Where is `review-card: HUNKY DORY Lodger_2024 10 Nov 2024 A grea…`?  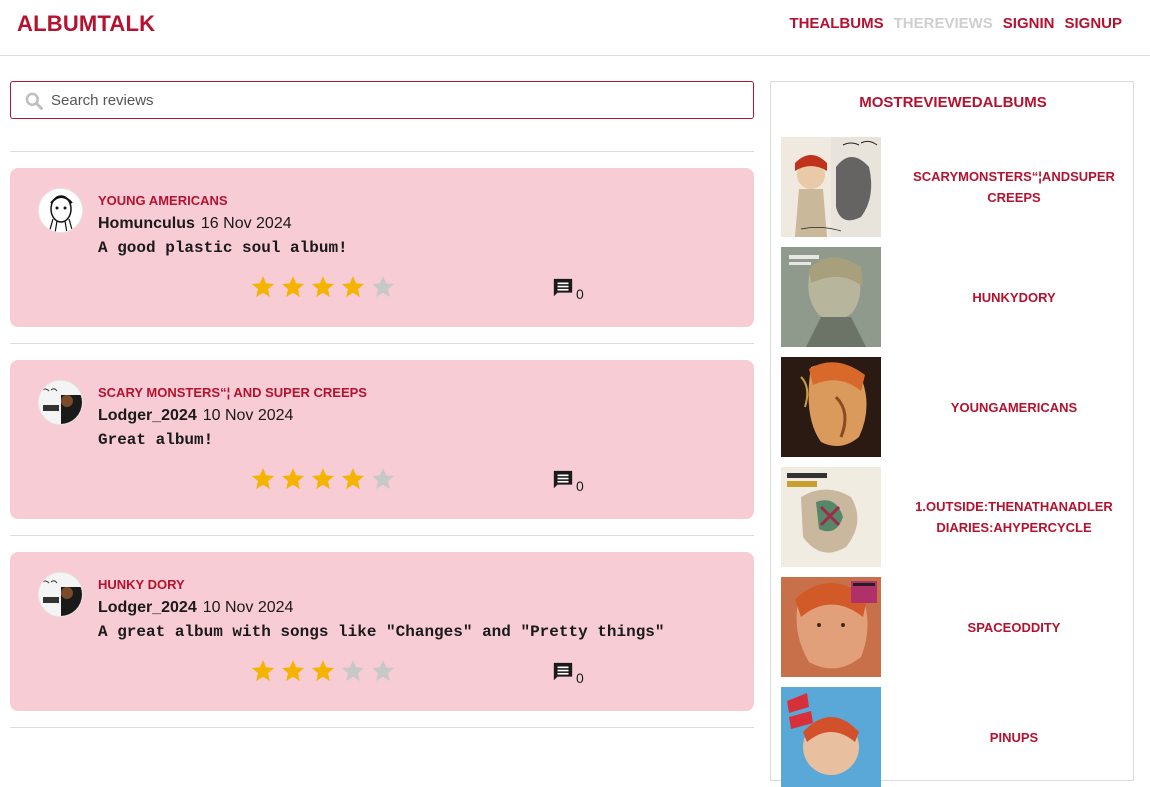
review-card: HUNKY DORY Lodger_2024 10 Nov 2024 A grea… is located at coordinates (382, 631).